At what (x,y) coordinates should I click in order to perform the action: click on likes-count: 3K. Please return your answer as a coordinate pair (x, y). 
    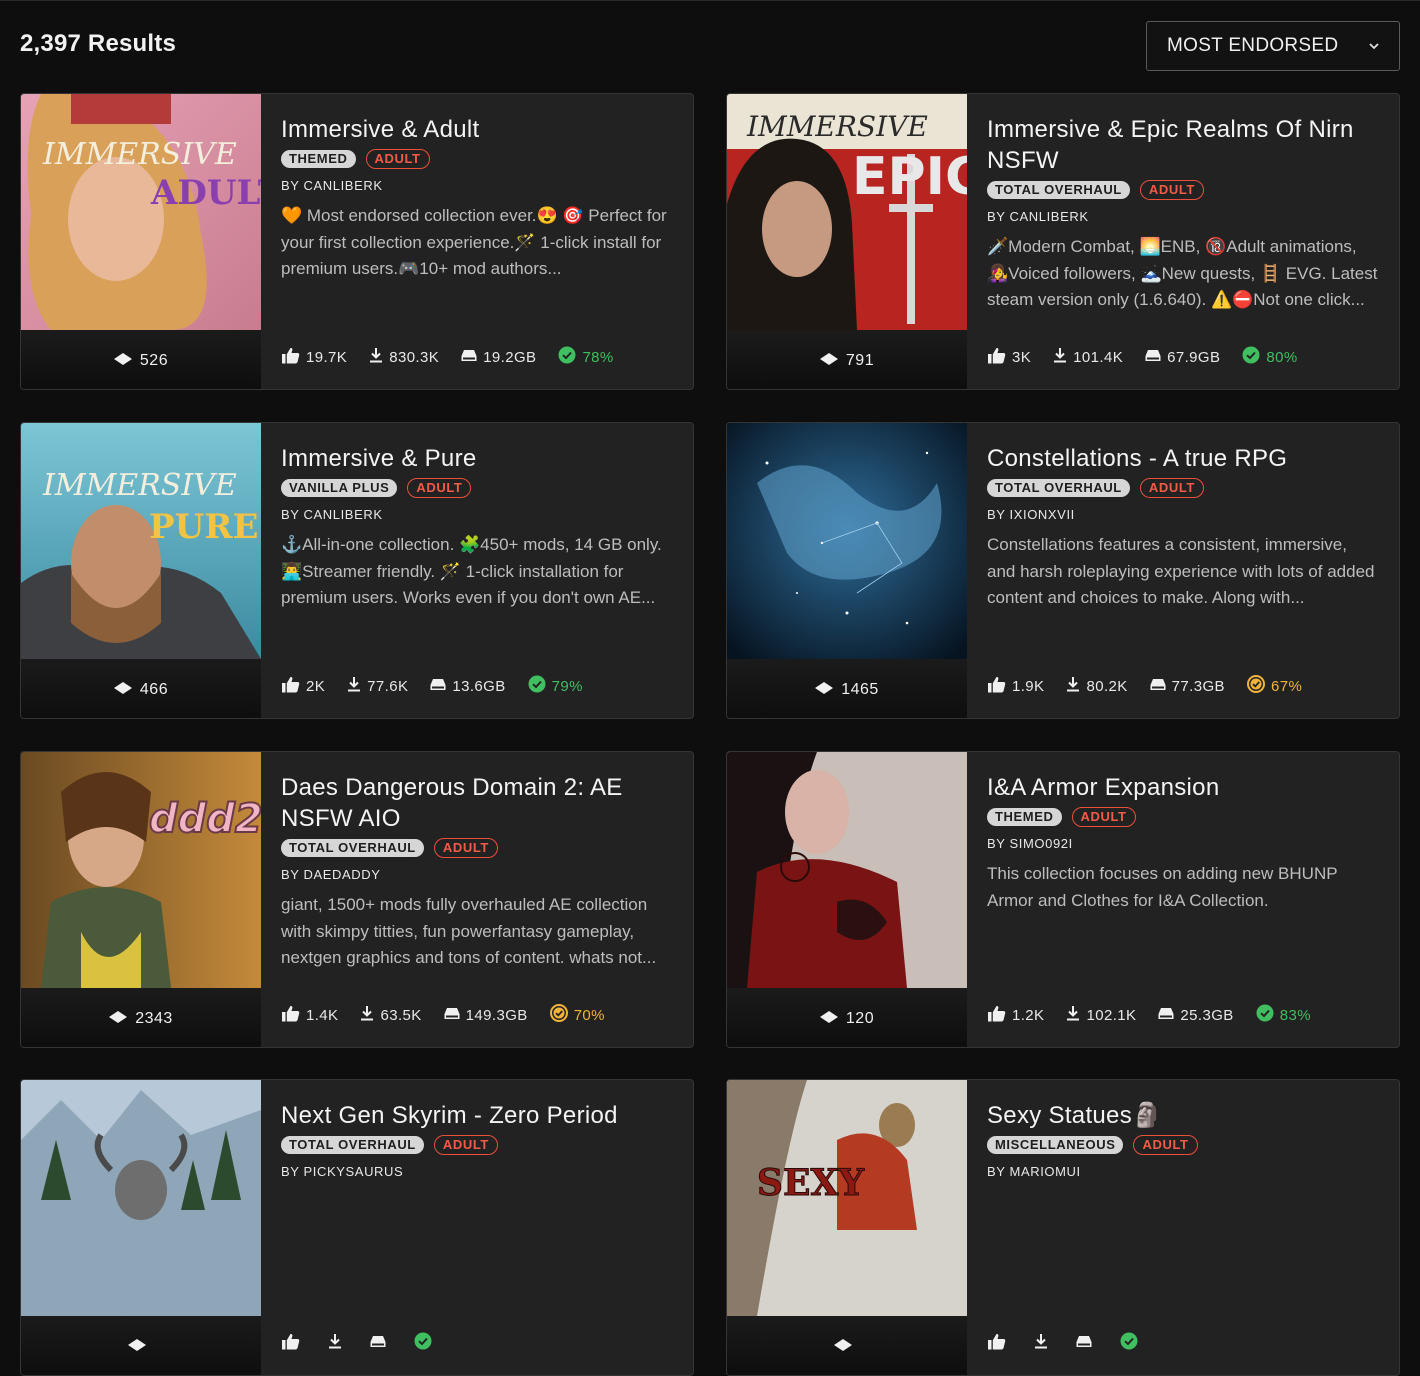
    Looking at the image, I should click on (1022, 357).